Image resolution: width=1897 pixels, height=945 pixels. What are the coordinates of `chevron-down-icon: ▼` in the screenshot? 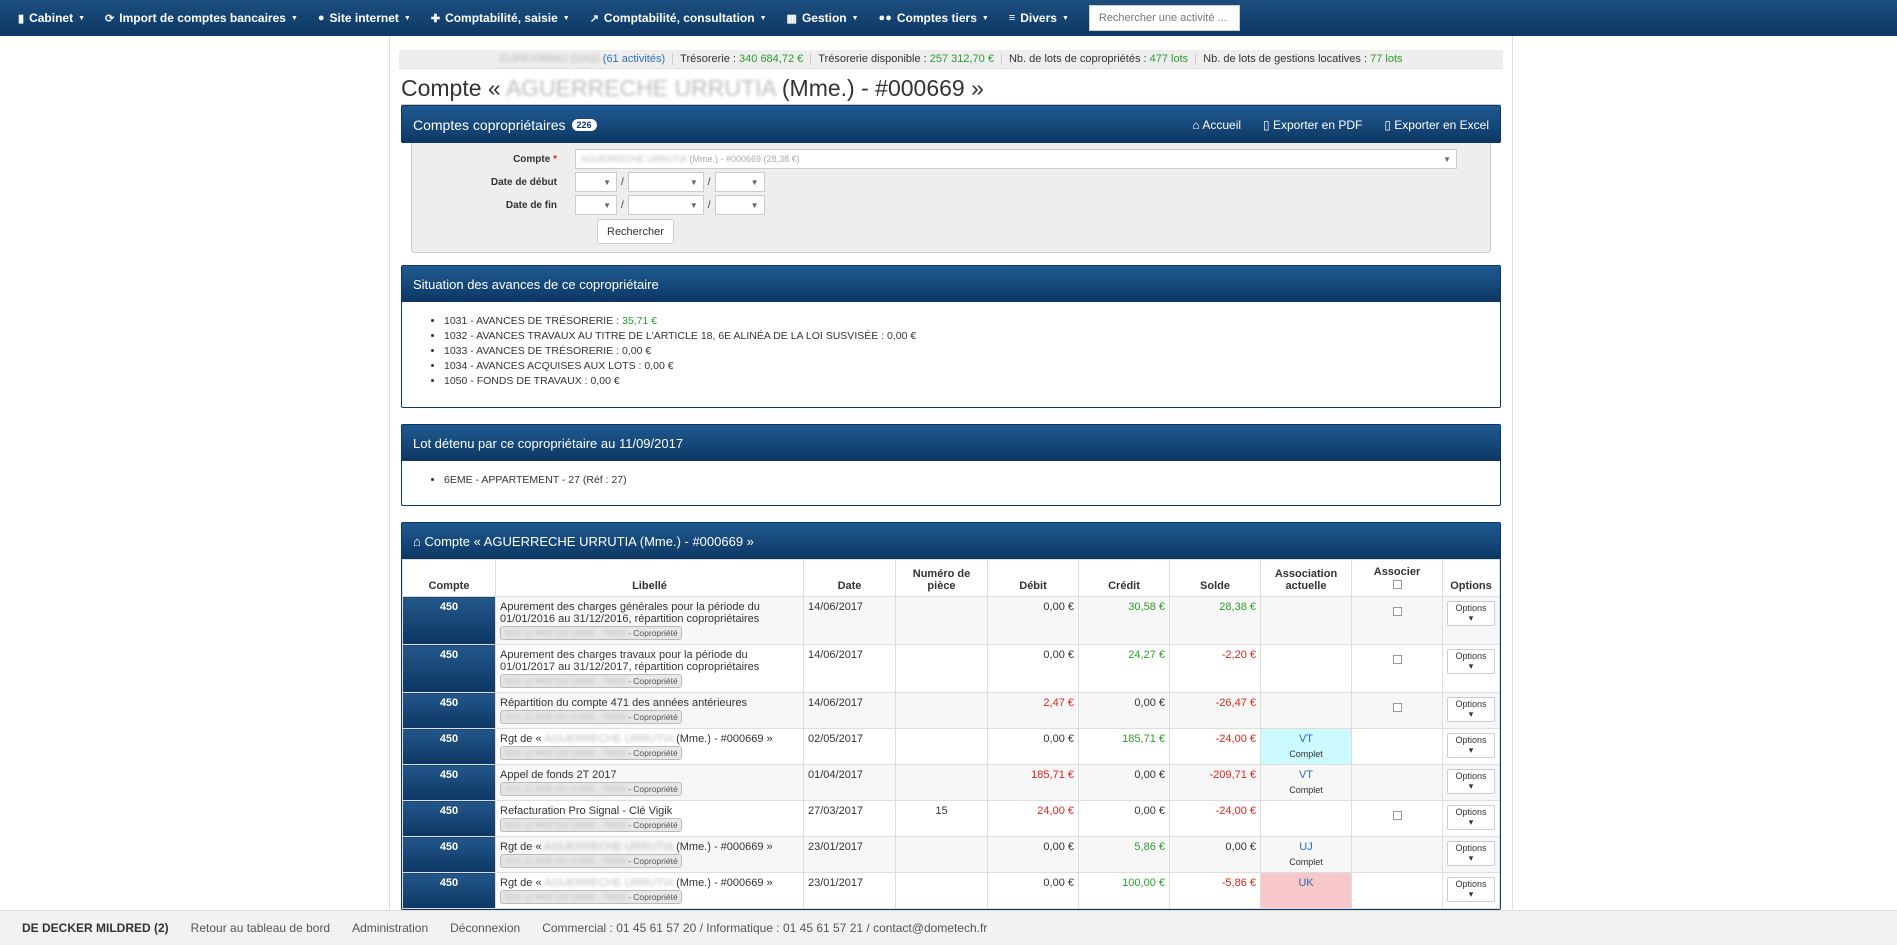 It's located at (693, 205).